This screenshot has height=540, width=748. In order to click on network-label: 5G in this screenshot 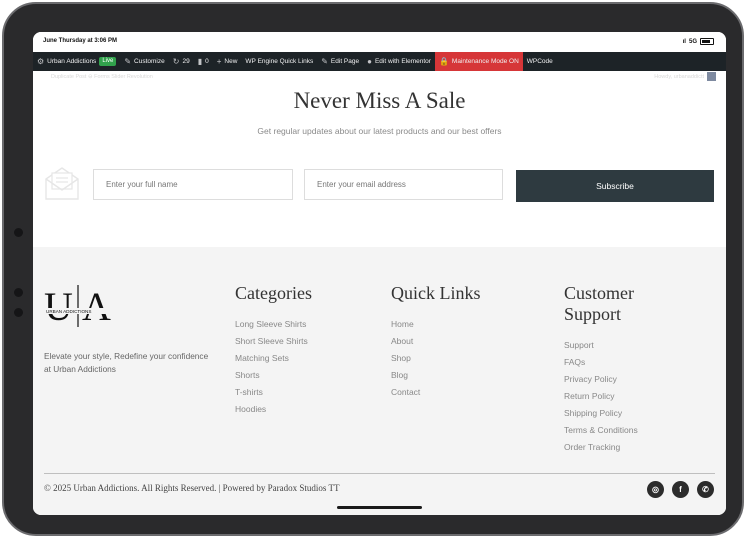, I will do `click(692, 41)`.